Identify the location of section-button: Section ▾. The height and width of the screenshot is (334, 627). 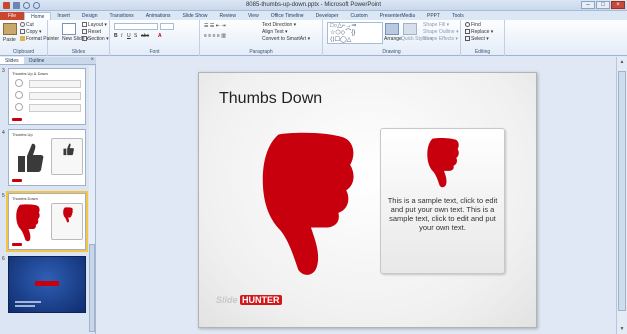
(95, 39).